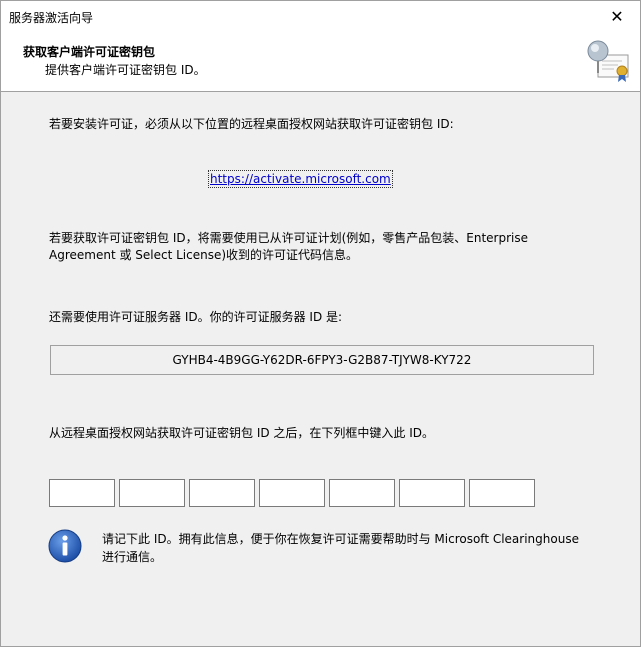 This screenshot has height=647, width=641. Describe the element at coordinates (125, 70) in the screenshot. I see `page-subtitle: 提供客户端许可证密钥包 ID。` at that location.